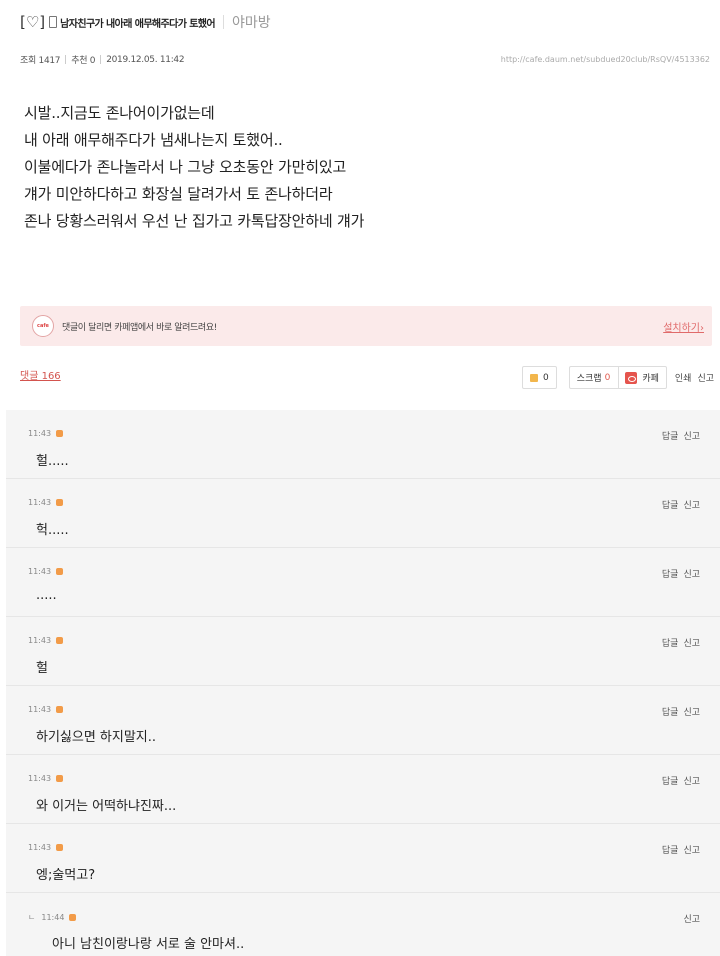  I want to click on post-meta: 조회 1417 추천 0 2019.12.05. 11:42, so click(102, 60).